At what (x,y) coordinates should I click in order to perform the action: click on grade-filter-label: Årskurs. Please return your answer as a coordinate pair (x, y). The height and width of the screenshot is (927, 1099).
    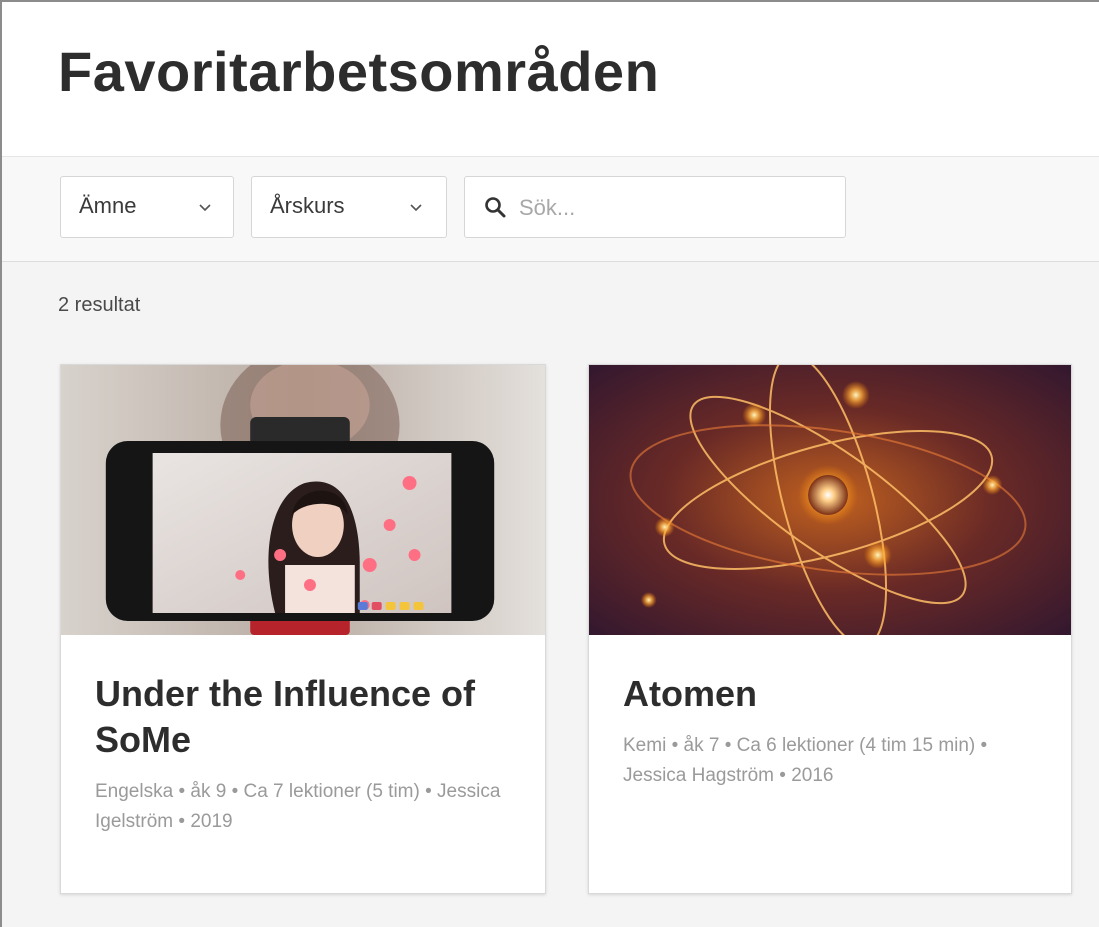
    Looking at the image, I should click on (307, 205).